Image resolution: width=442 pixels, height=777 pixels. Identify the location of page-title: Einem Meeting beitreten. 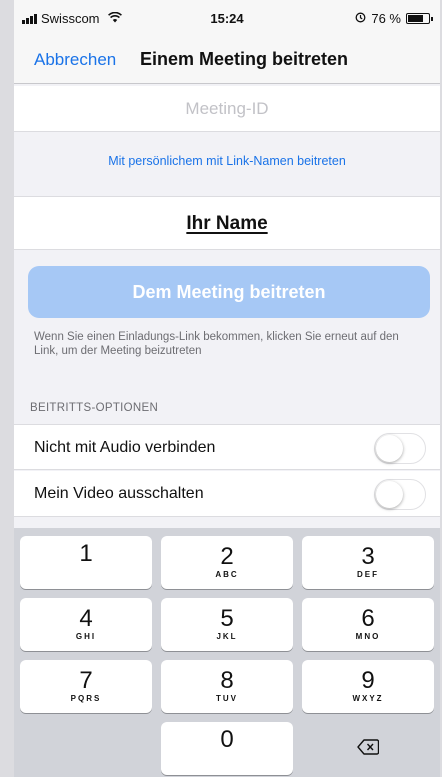
(244, 59).